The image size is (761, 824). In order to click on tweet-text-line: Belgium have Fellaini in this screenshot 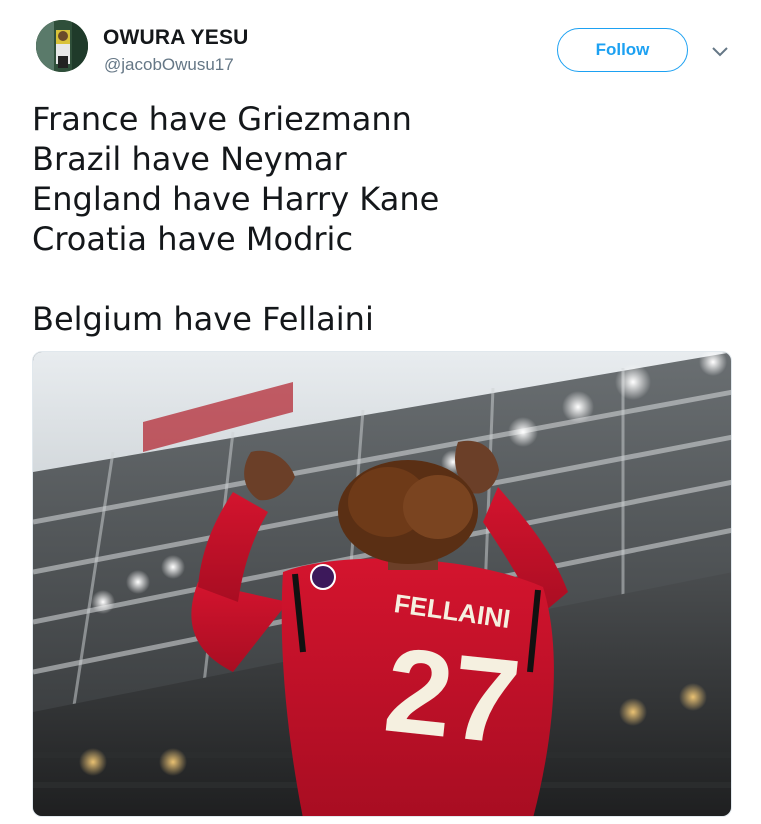, I will do `click(203, 319)`.